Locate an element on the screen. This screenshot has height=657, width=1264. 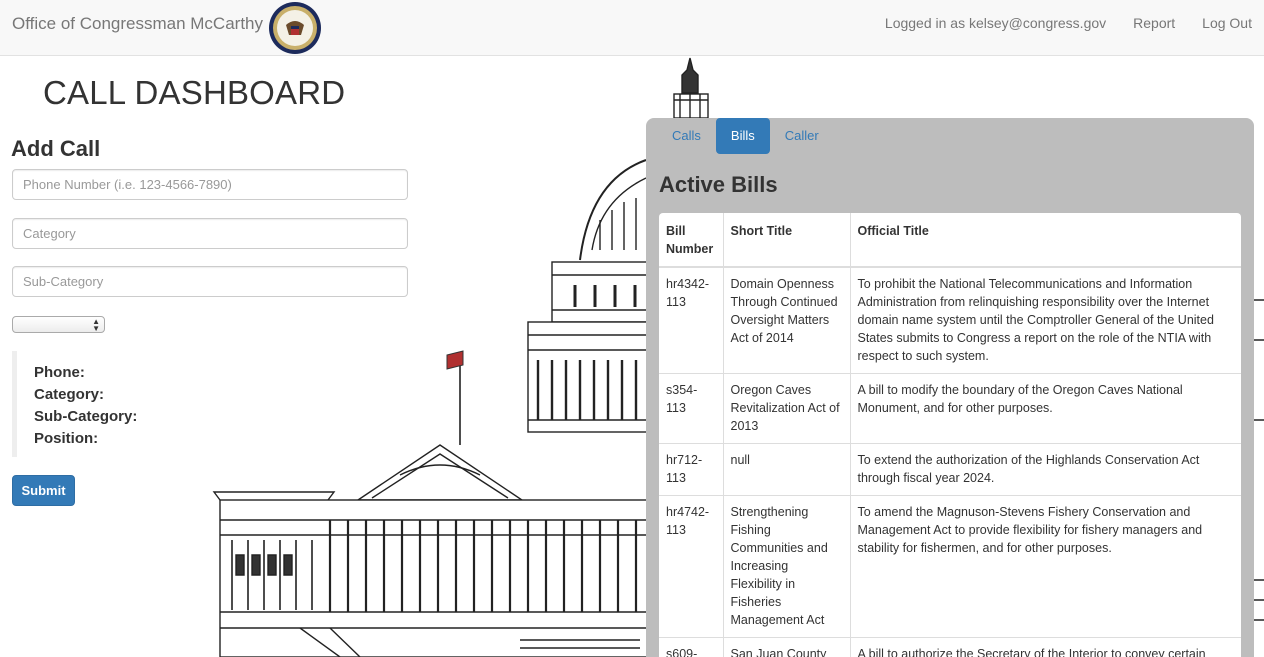
panel-tabs: Calls Bills Caller is located at coordinates (745, 136).